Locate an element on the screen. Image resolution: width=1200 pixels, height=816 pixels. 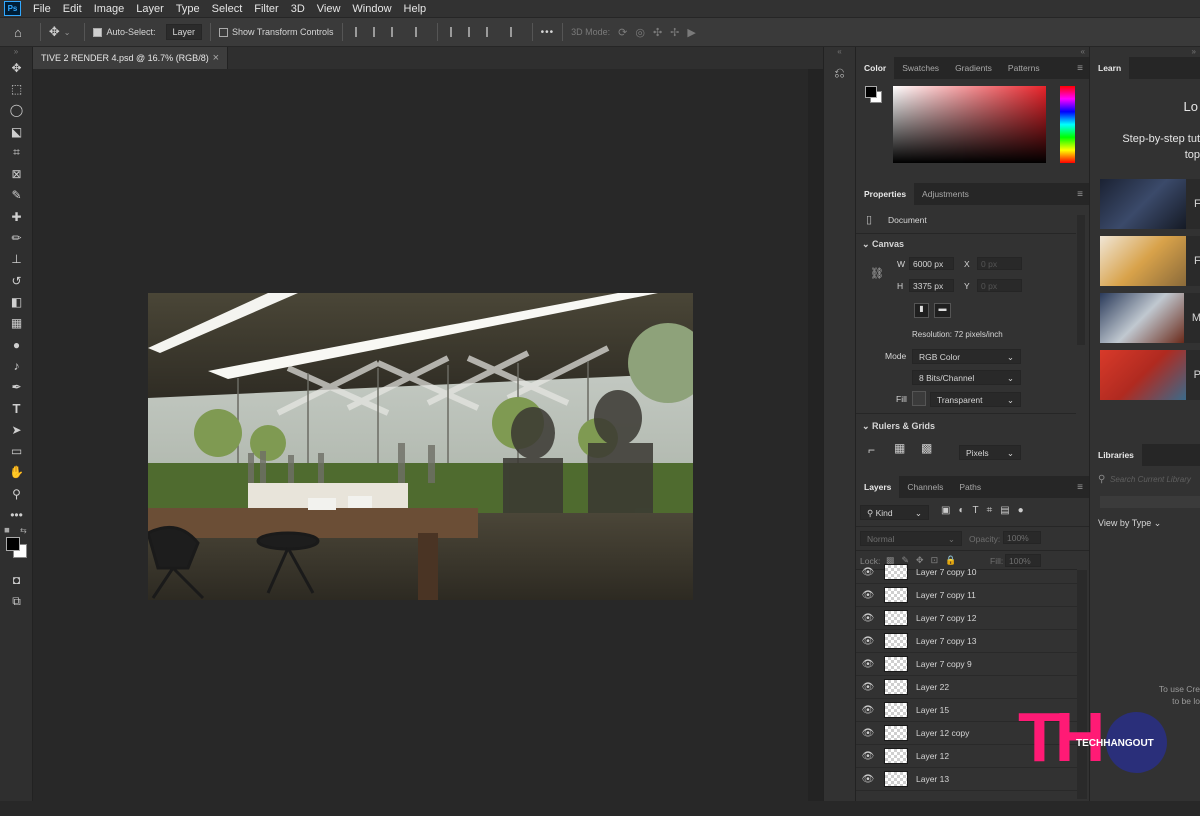
tab-color: Color is located at coordinates (875, 68).